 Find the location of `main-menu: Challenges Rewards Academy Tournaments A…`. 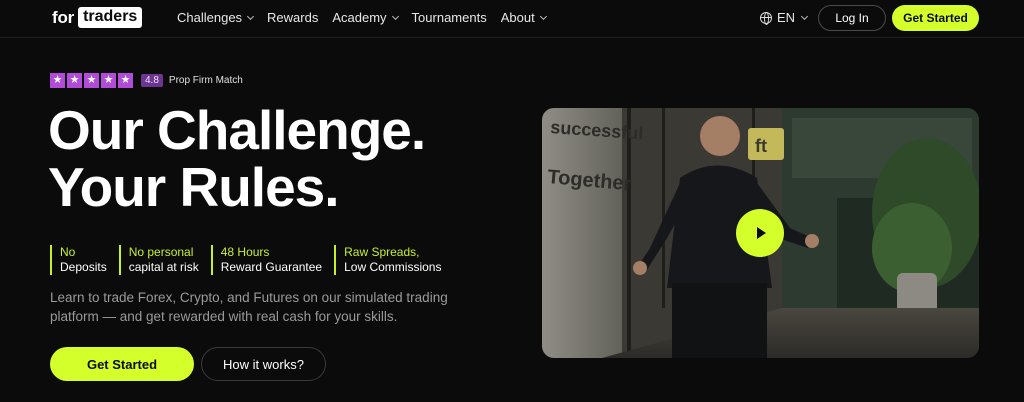

main-menu: Challenges Rewards Academy Tournaments A… is located at coordinates (362, 17).